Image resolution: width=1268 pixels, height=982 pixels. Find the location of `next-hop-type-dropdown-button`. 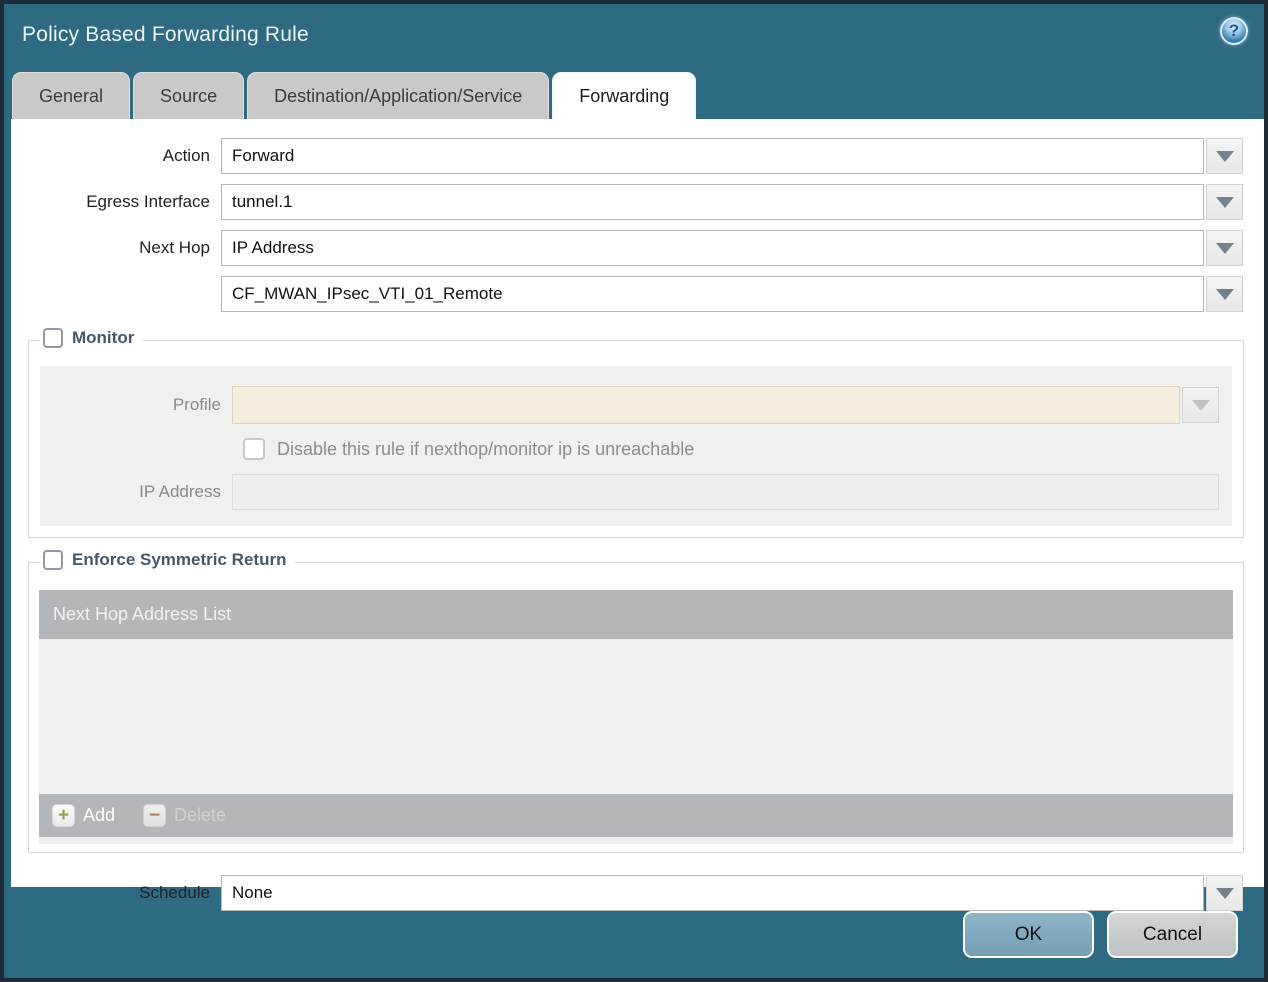

next-hop-type-dropdown-button is located at coordinates (1224, 248).